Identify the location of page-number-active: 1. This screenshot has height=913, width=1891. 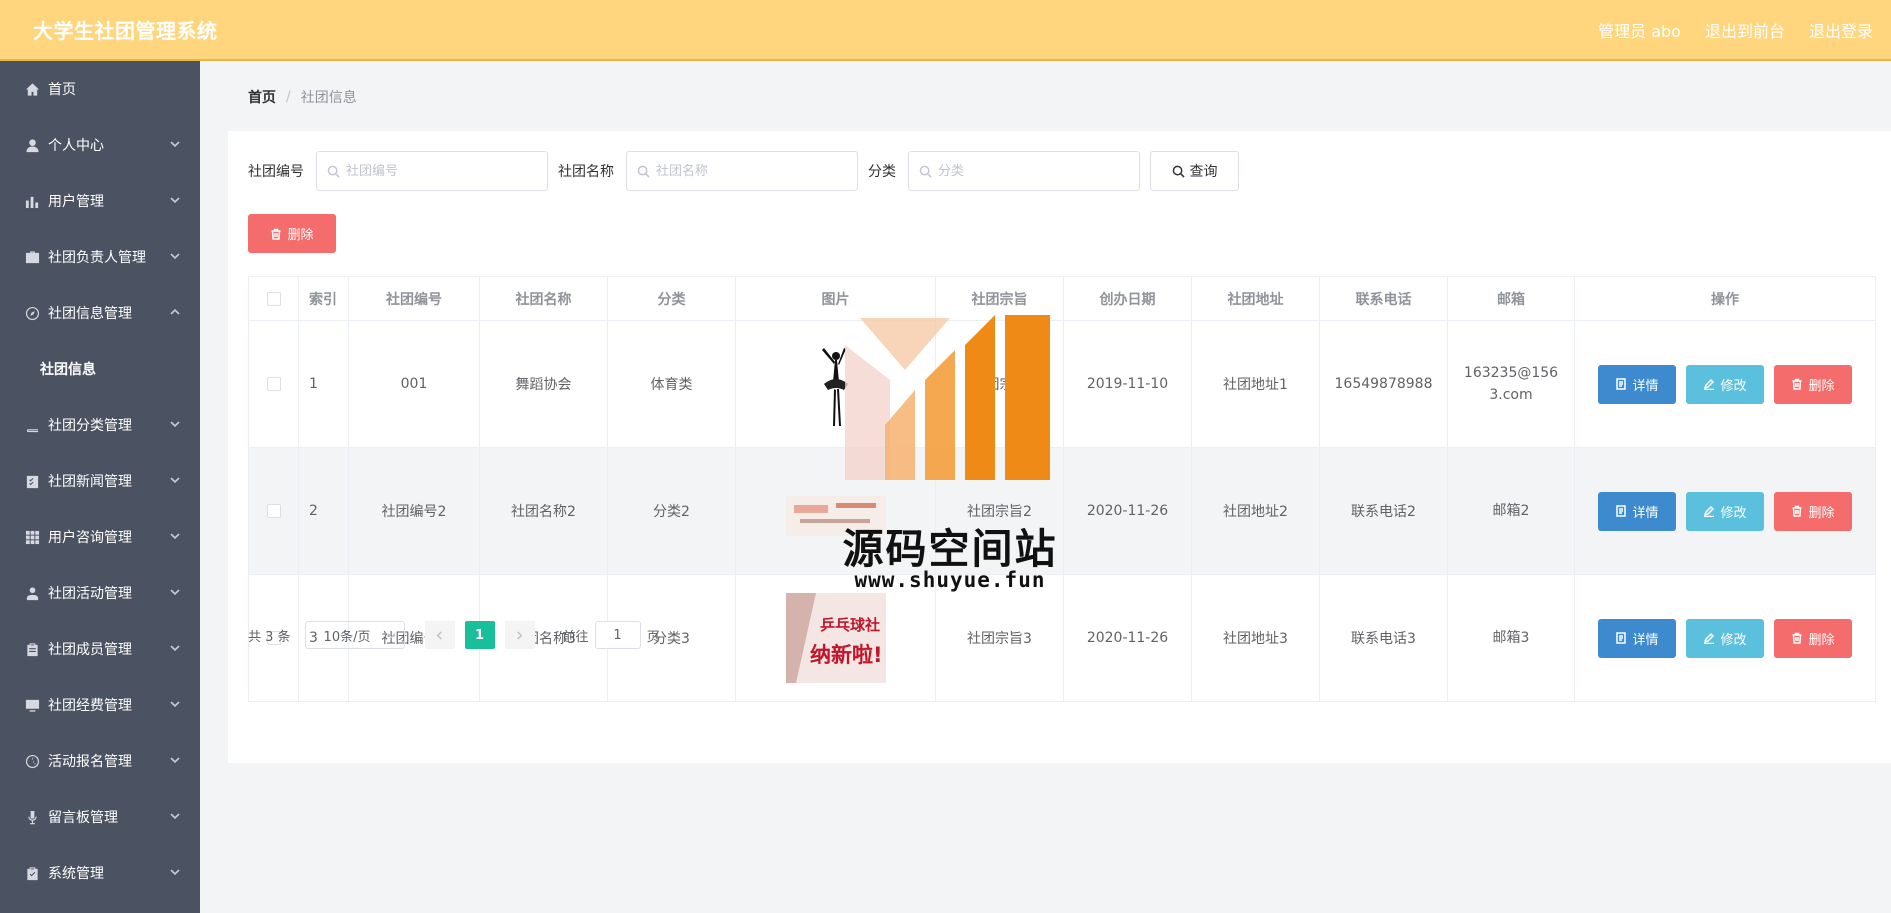
(479, 635).